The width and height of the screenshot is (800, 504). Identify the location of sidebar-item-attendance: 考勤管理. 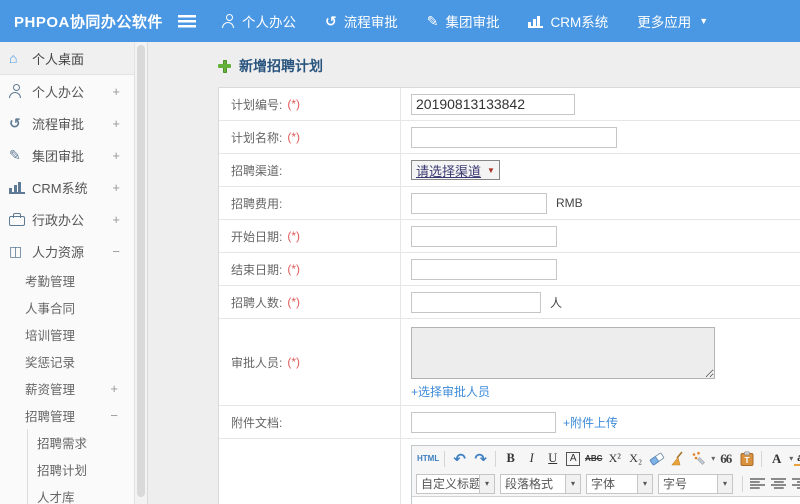
(67, 280).